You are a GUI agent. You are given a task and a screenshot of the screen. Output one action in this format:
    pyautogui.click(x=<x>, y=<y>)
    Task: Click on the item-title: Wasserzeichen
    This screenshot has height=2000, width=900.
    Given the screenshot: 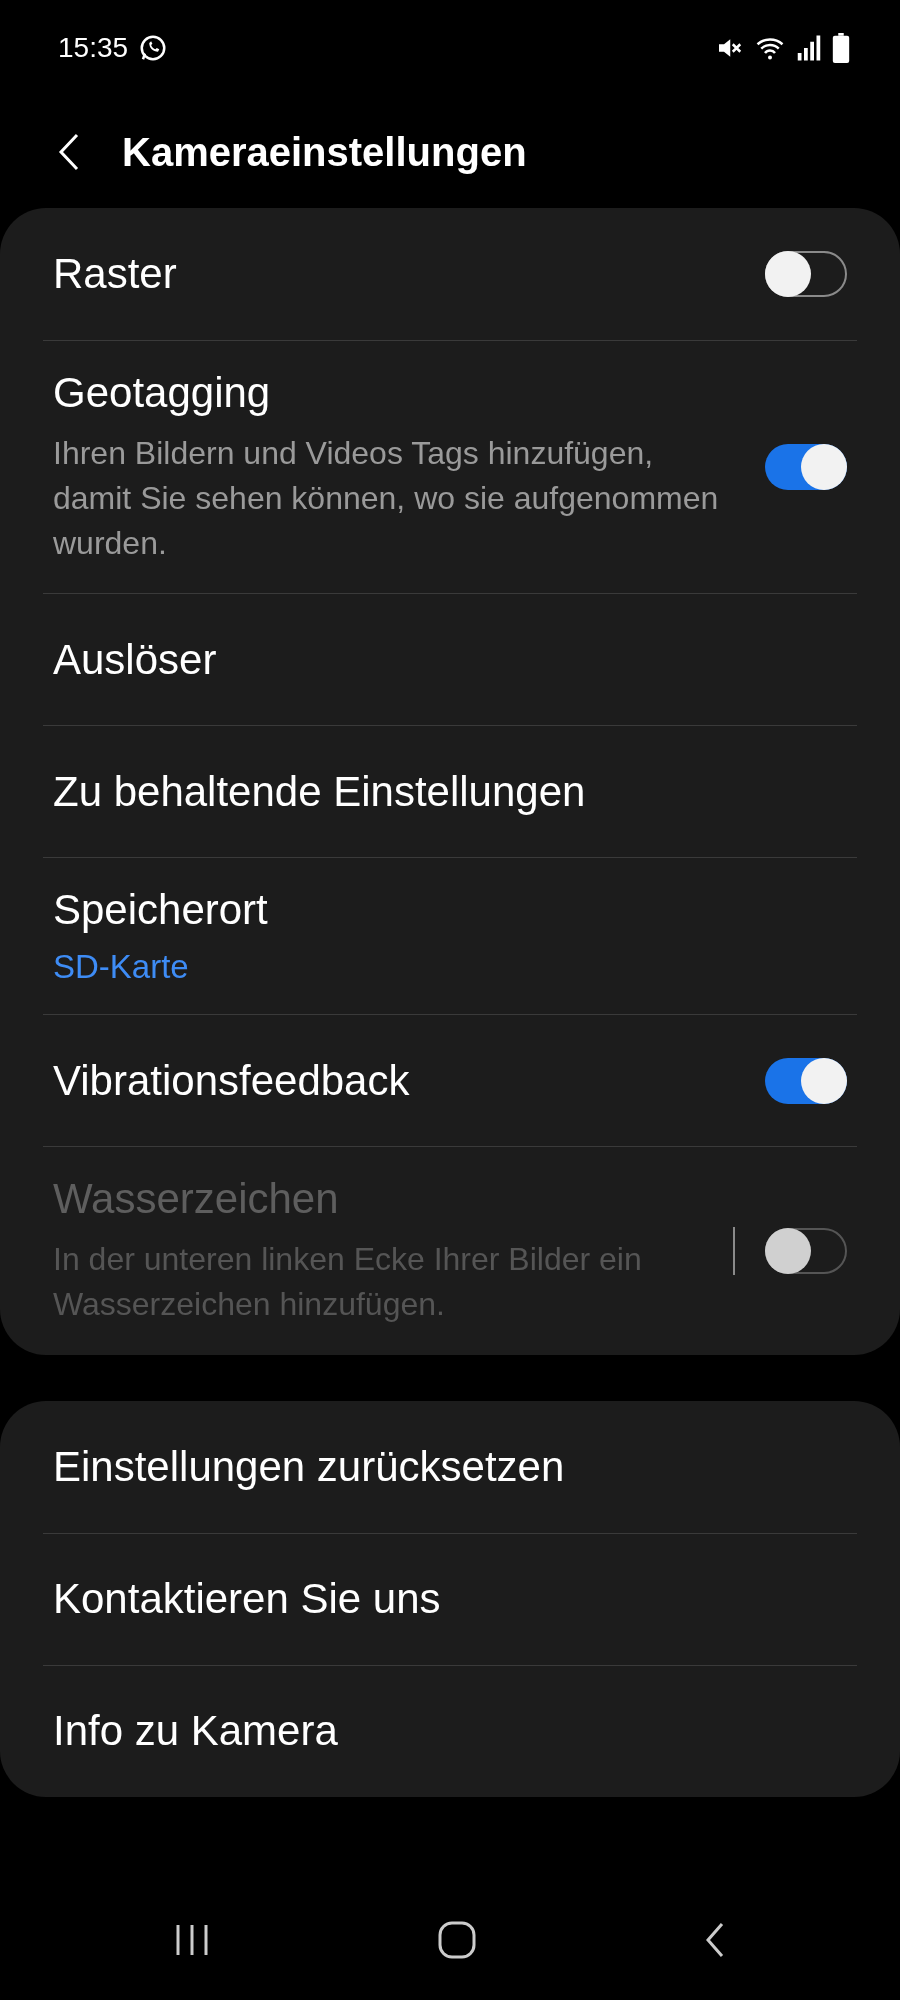 What is the action you would take?
    pyautogui.click(x=196, y=1199)
    